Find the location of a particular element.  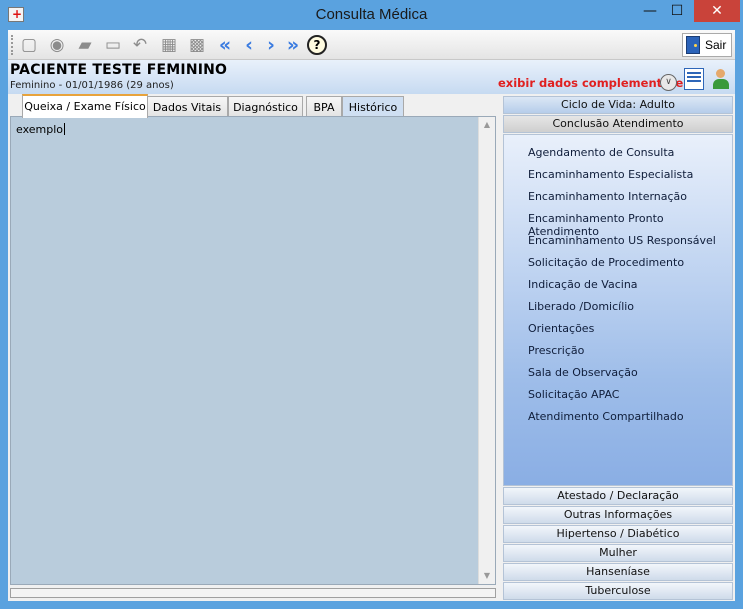

exit-button: Sair is located at coordinates (707, 45).